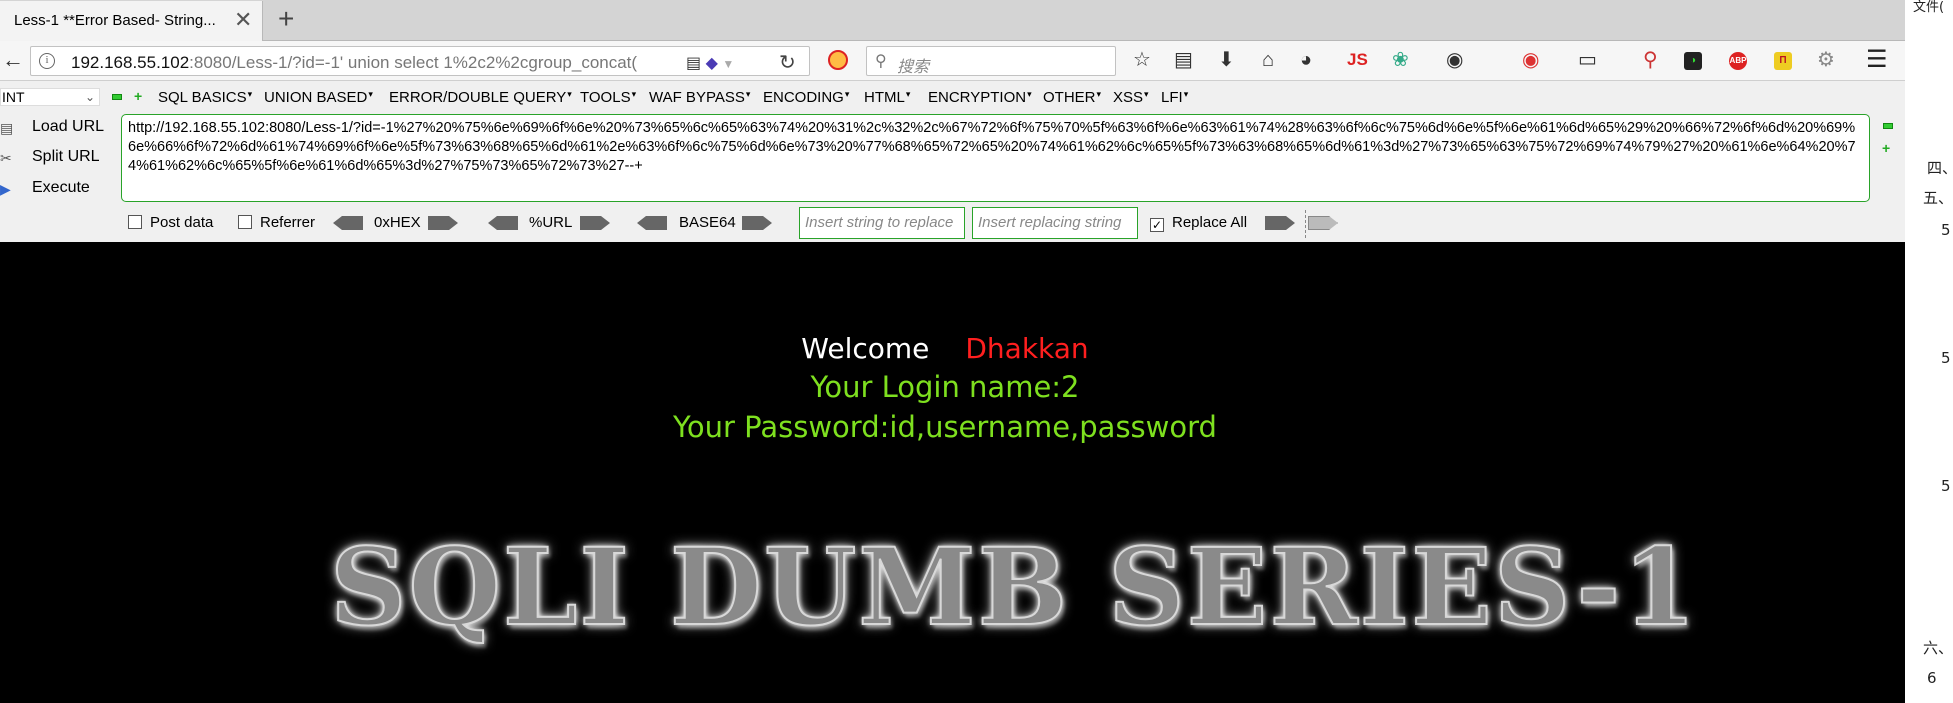 The height and width of the screenshot is (703, 1953). What do you see at coordinates (1530, 60) in the screenshot?
I see `firebug-icon: ◉` at bounding box center [1530, 60].